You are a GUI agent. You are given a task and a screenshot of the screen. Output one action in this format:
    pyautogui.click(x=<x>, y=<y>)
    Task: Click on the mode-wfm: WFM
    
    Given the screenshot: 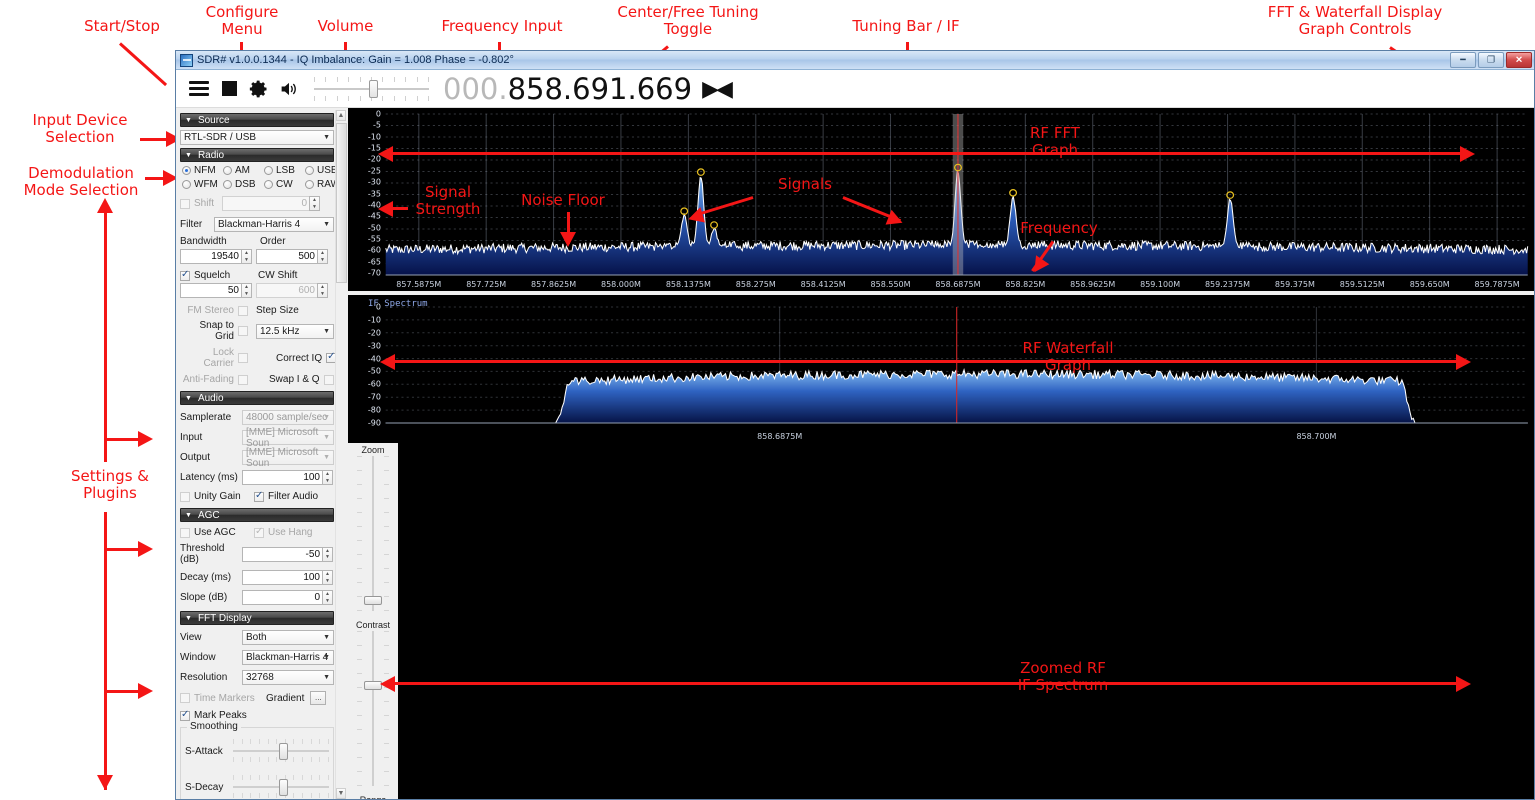 What is the action you would take?
    pyautogui.click(x=202, y=184)
    